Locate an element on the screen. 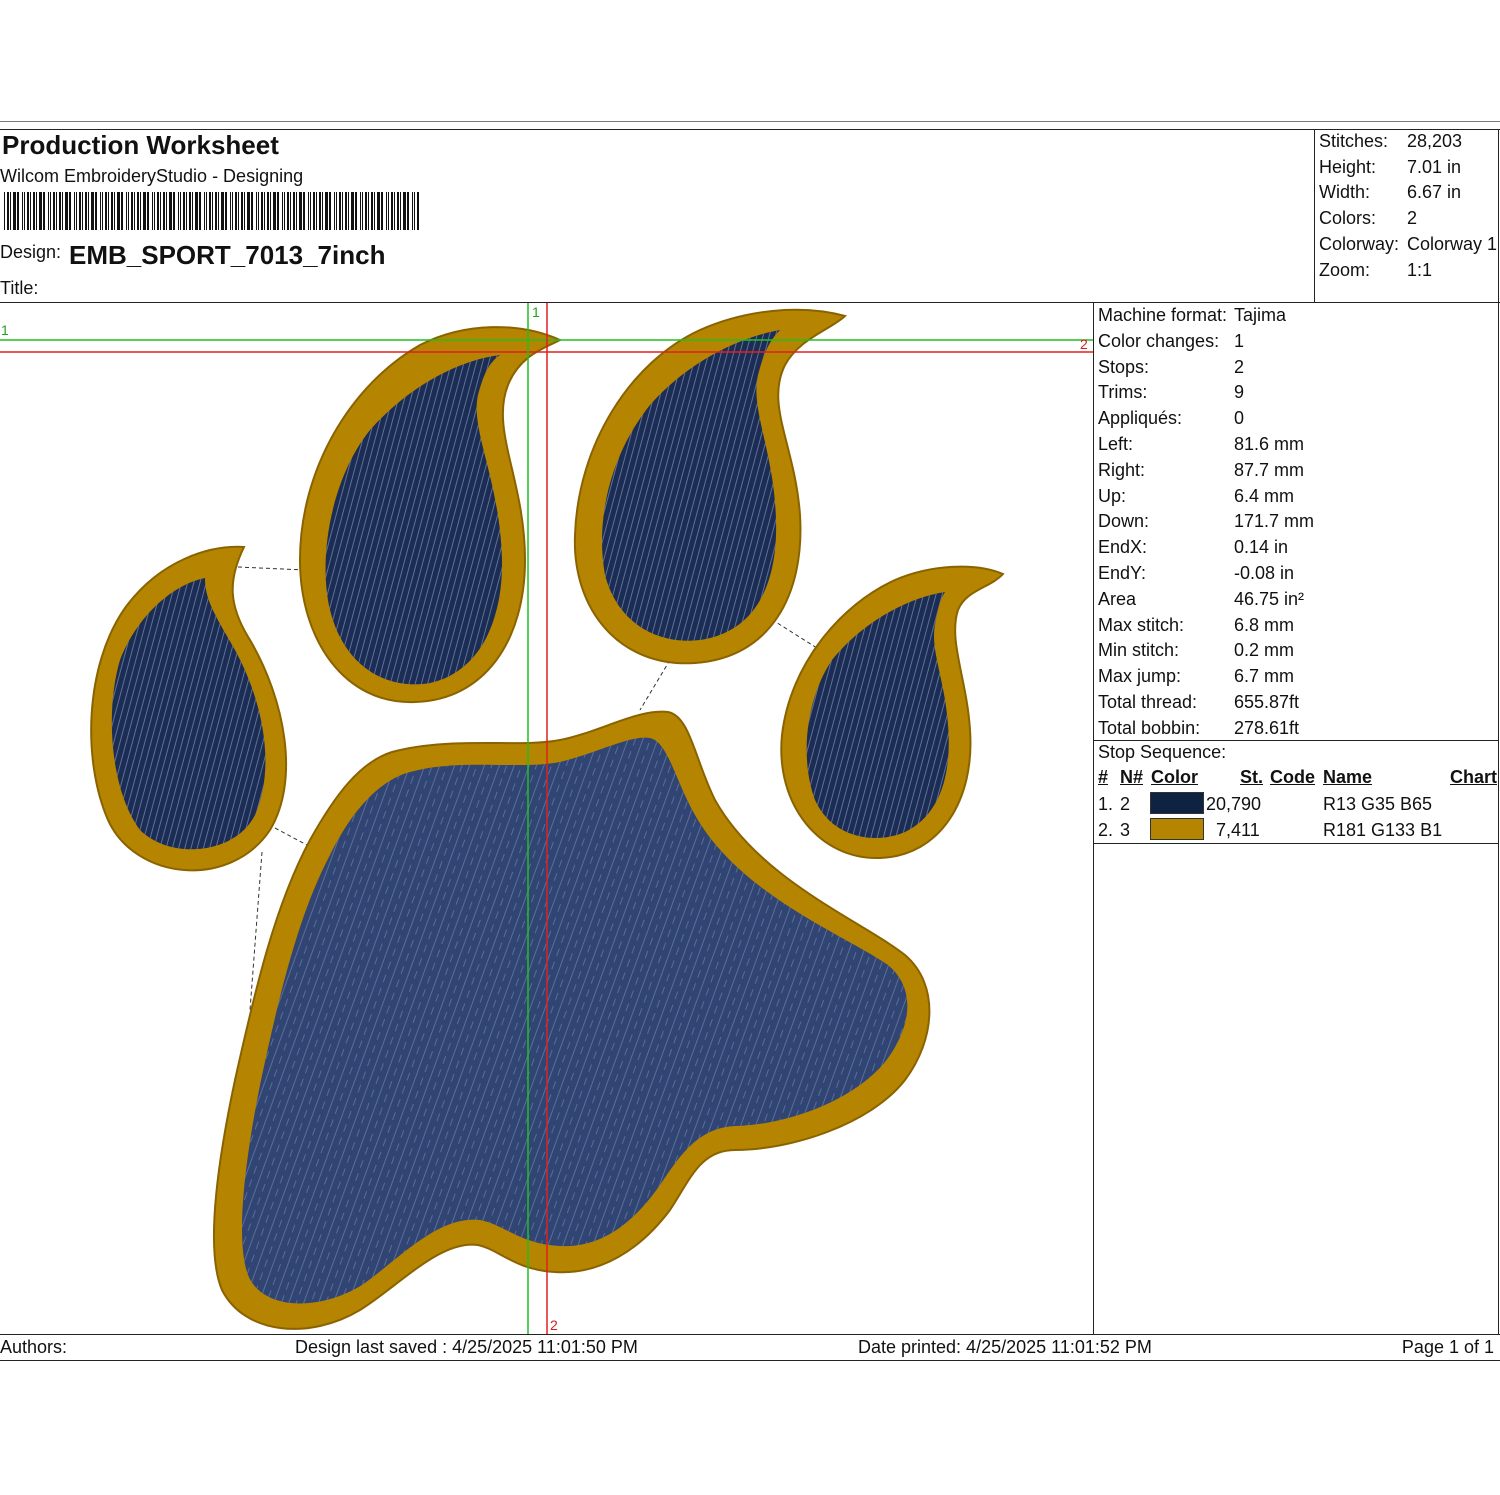 The width and height of the screenshot is (1500, 1495). col-header-color: Color is located at coordinates (1174, 777).